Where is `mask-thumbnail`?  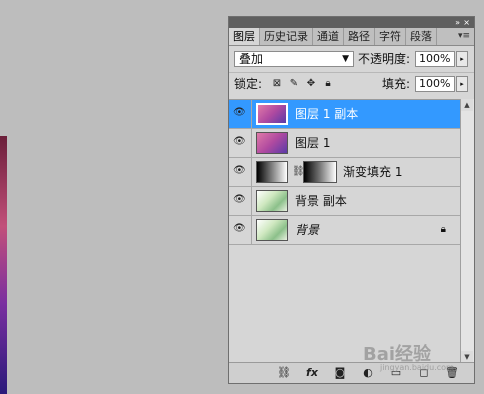
mask-thumbnail is located at coordinates (320, 172).